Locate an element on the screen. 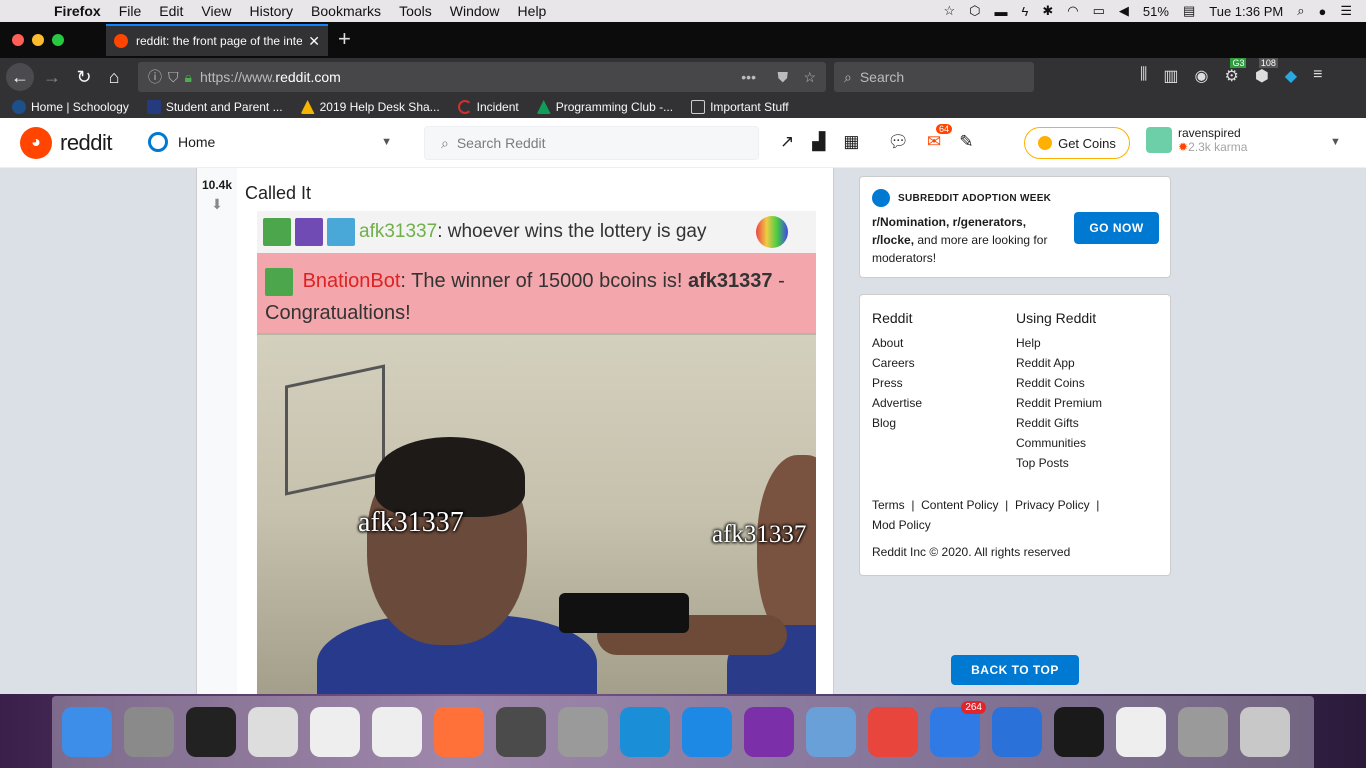  leaderboard-icon: ▟ is located at coordinates (818, 142).